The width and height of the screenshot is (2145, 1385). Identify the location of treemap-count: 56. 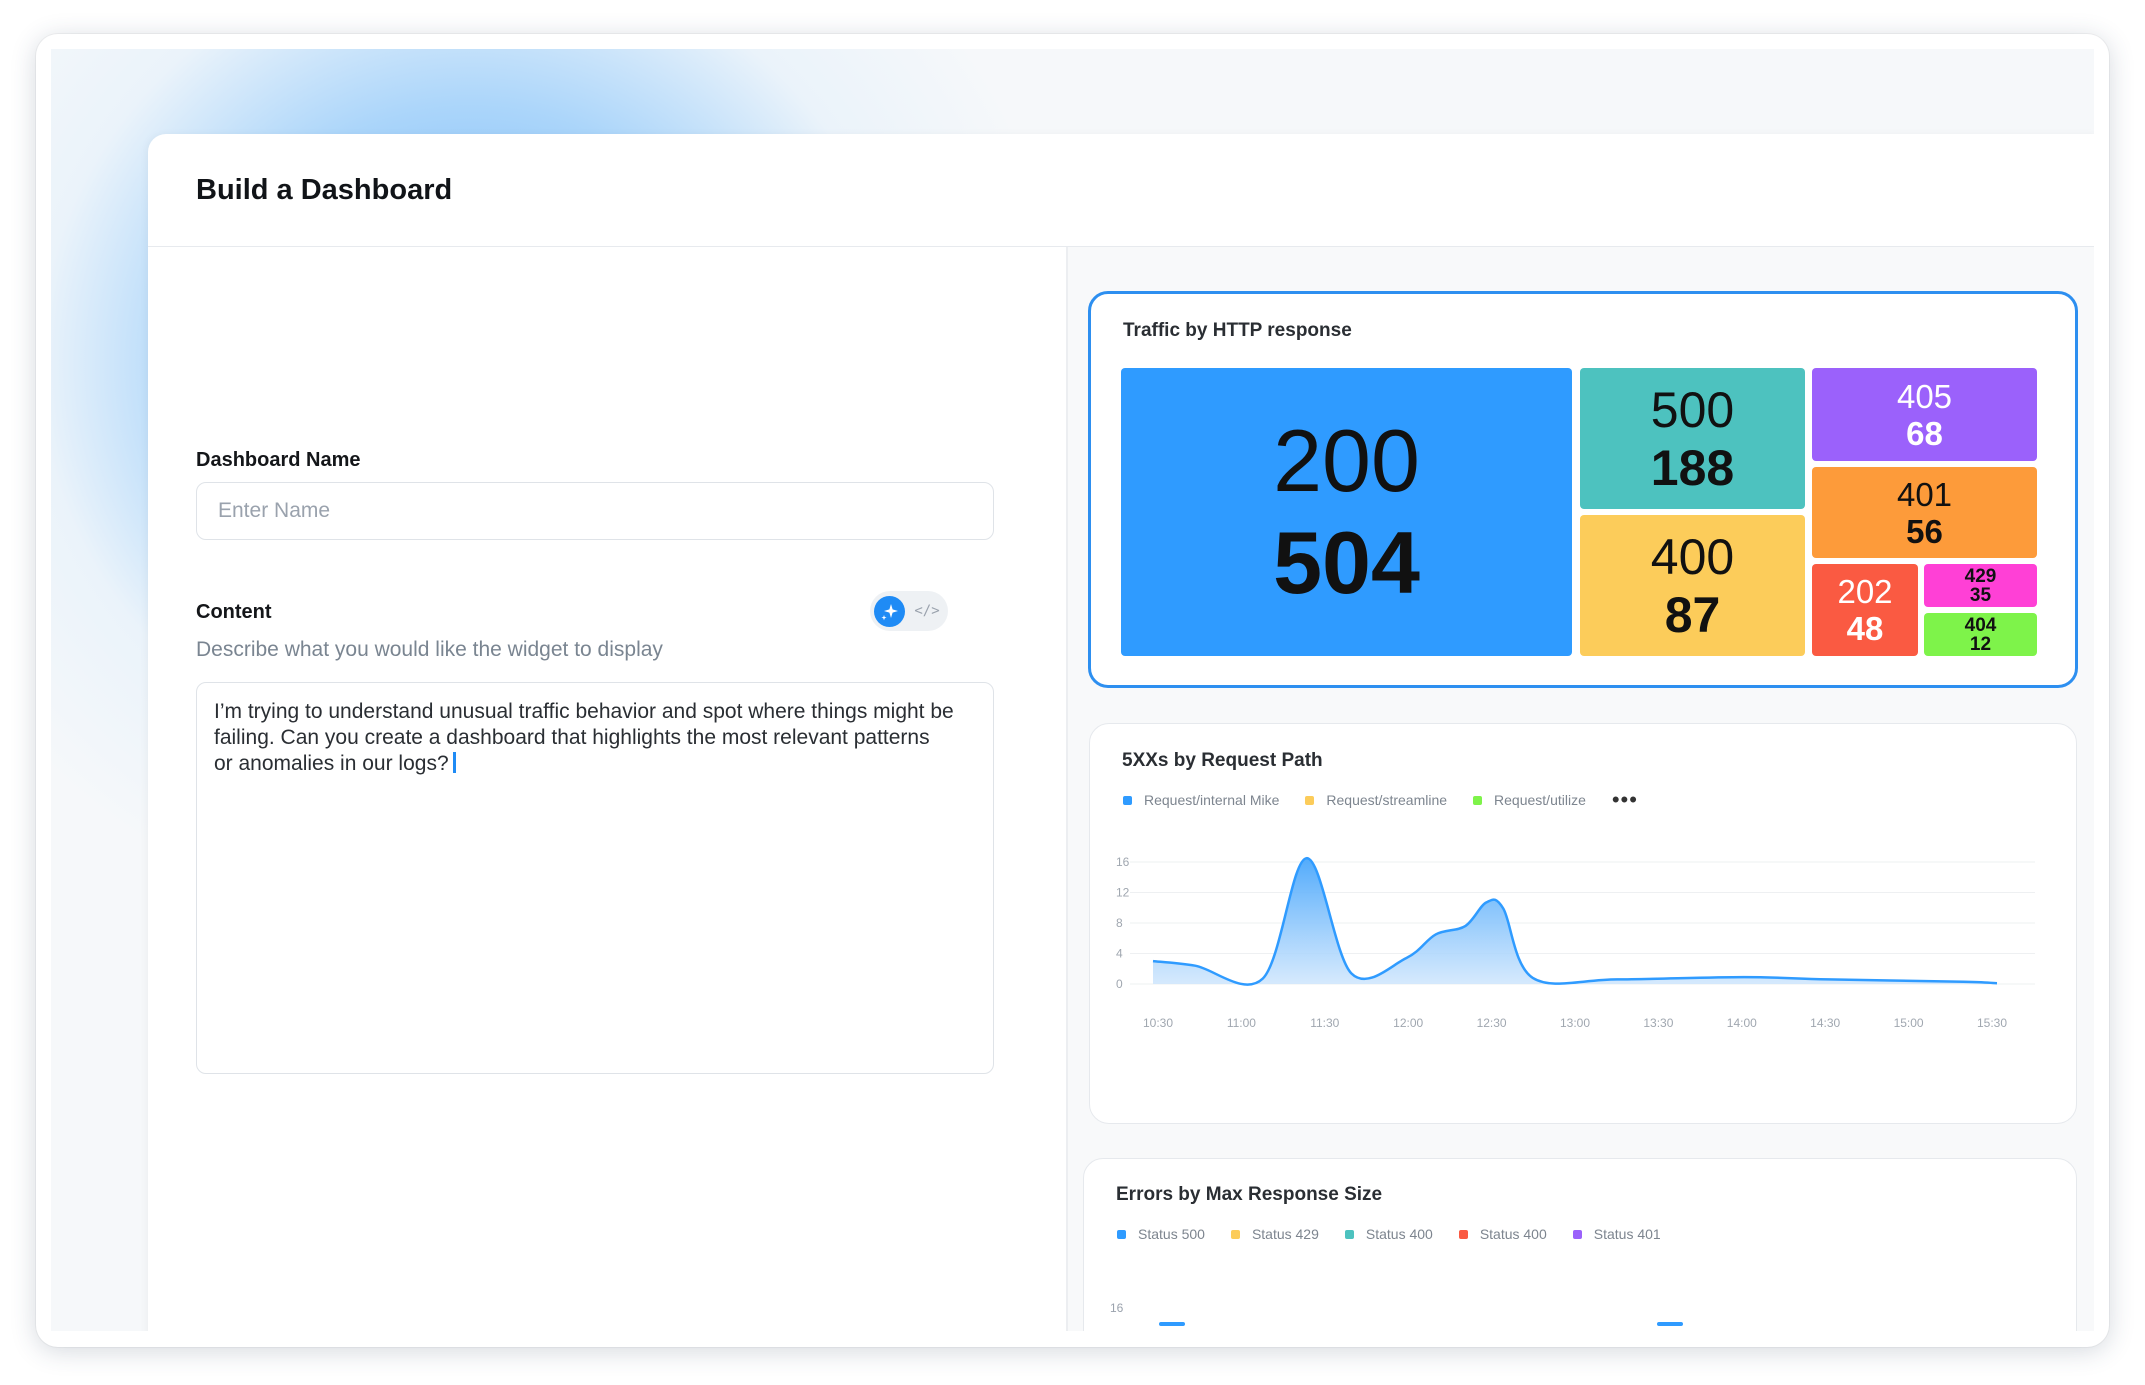
(1924, 531).